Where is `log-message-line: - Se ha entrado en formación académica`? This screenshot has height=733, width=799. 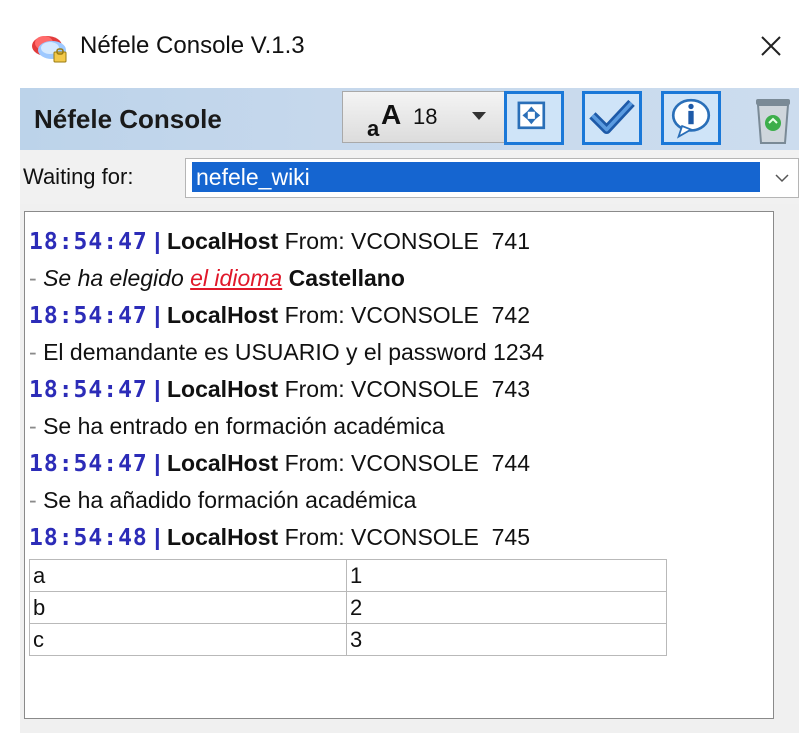
log-message-line: - Se ha entrado en formación académica is located at coordinates (399, 426).